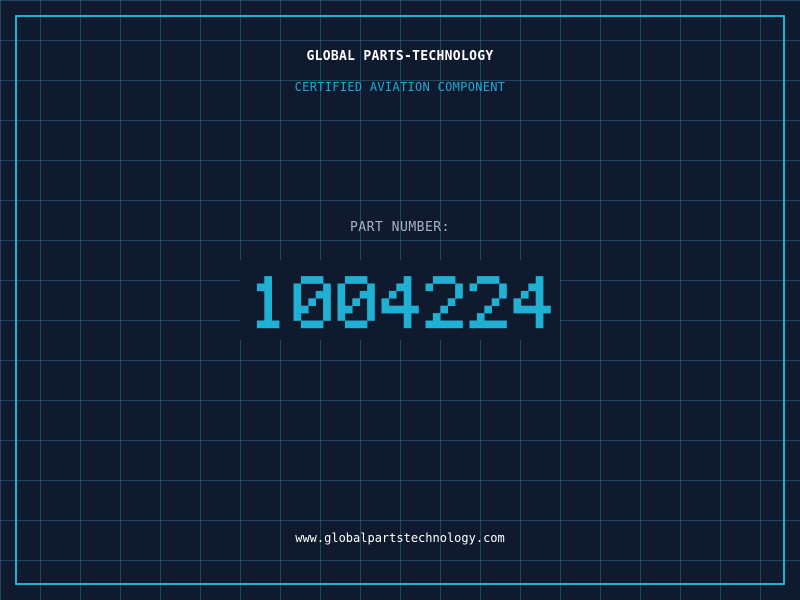 This screenshot has height=600, width=800. I want to click on part-number-digits: 1004224, so click(395, 294).